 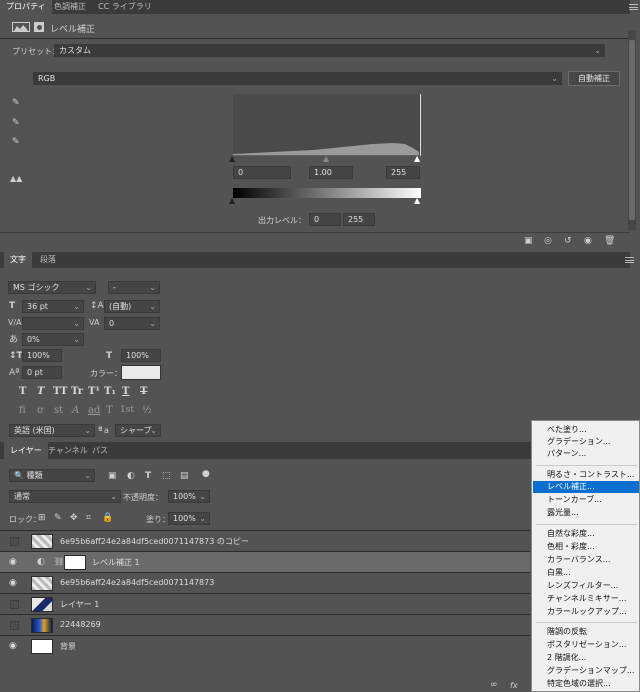 What do you see at coordinates (586, 632) in the screenshot?
I see `menu-item-invert: 階調の反転` at bounding box center [586, 632].